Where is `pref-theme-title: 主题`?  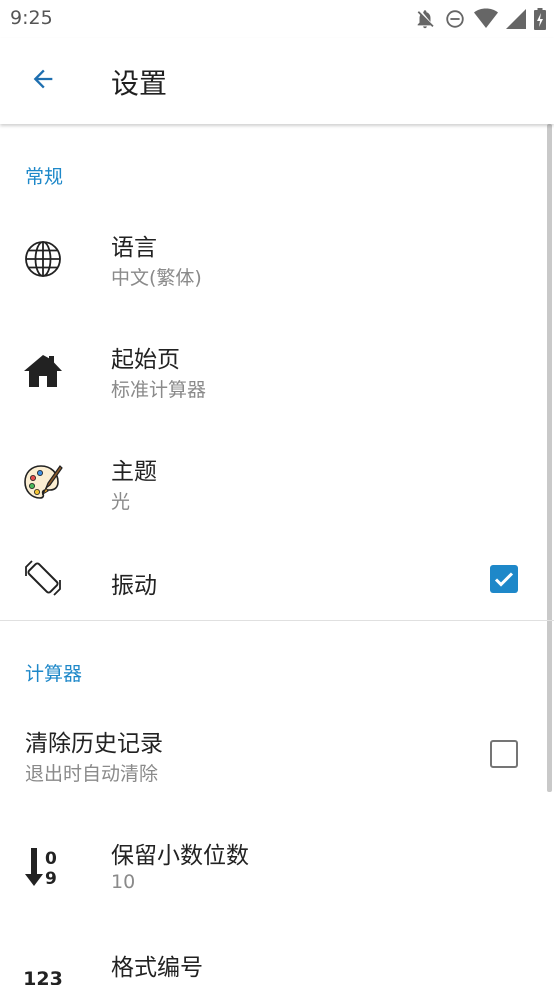
pref-theme-title: 主题 is located at coordinates (134, 472).